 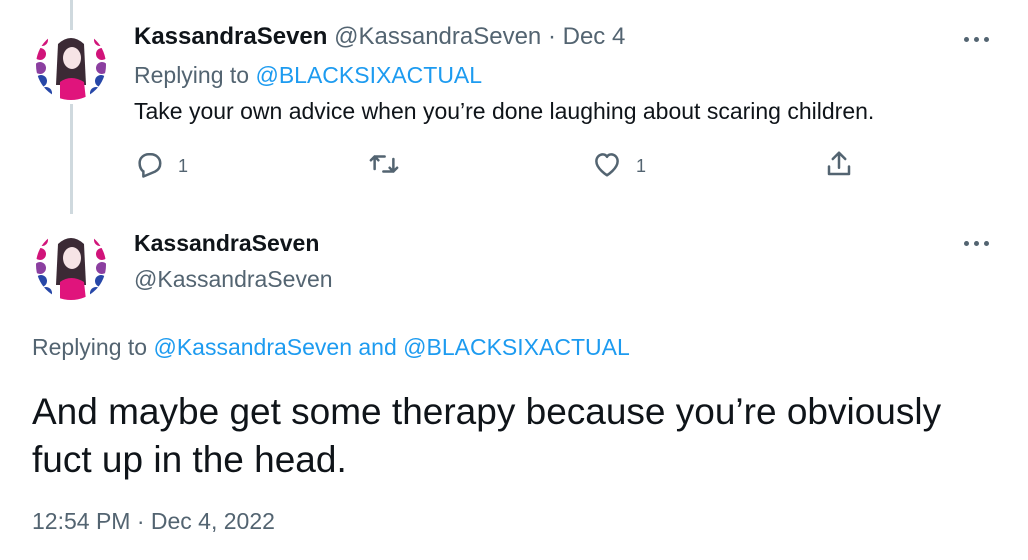 I want to click on replying-to: Replying to @BLACKSIXACTUAL, so click(x=308, y=75).